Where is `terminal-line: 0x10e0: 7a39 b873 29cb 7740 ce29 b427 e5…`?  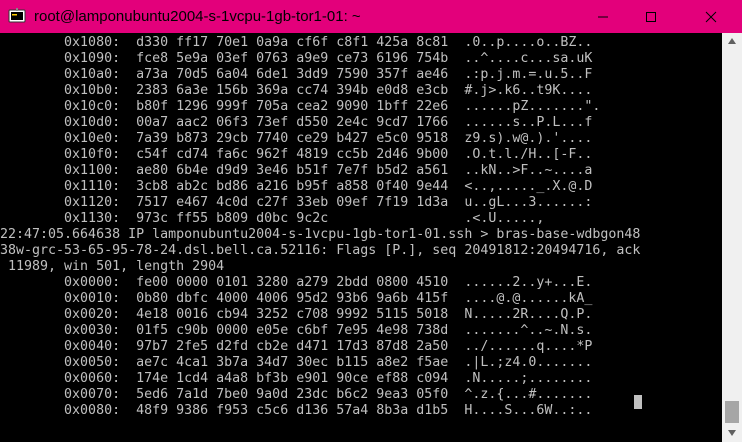
terminal-line: 0x10e0: 7a39 b873 29cb 7740 ce29 b427 e5… is located at coordinates (296, 138).